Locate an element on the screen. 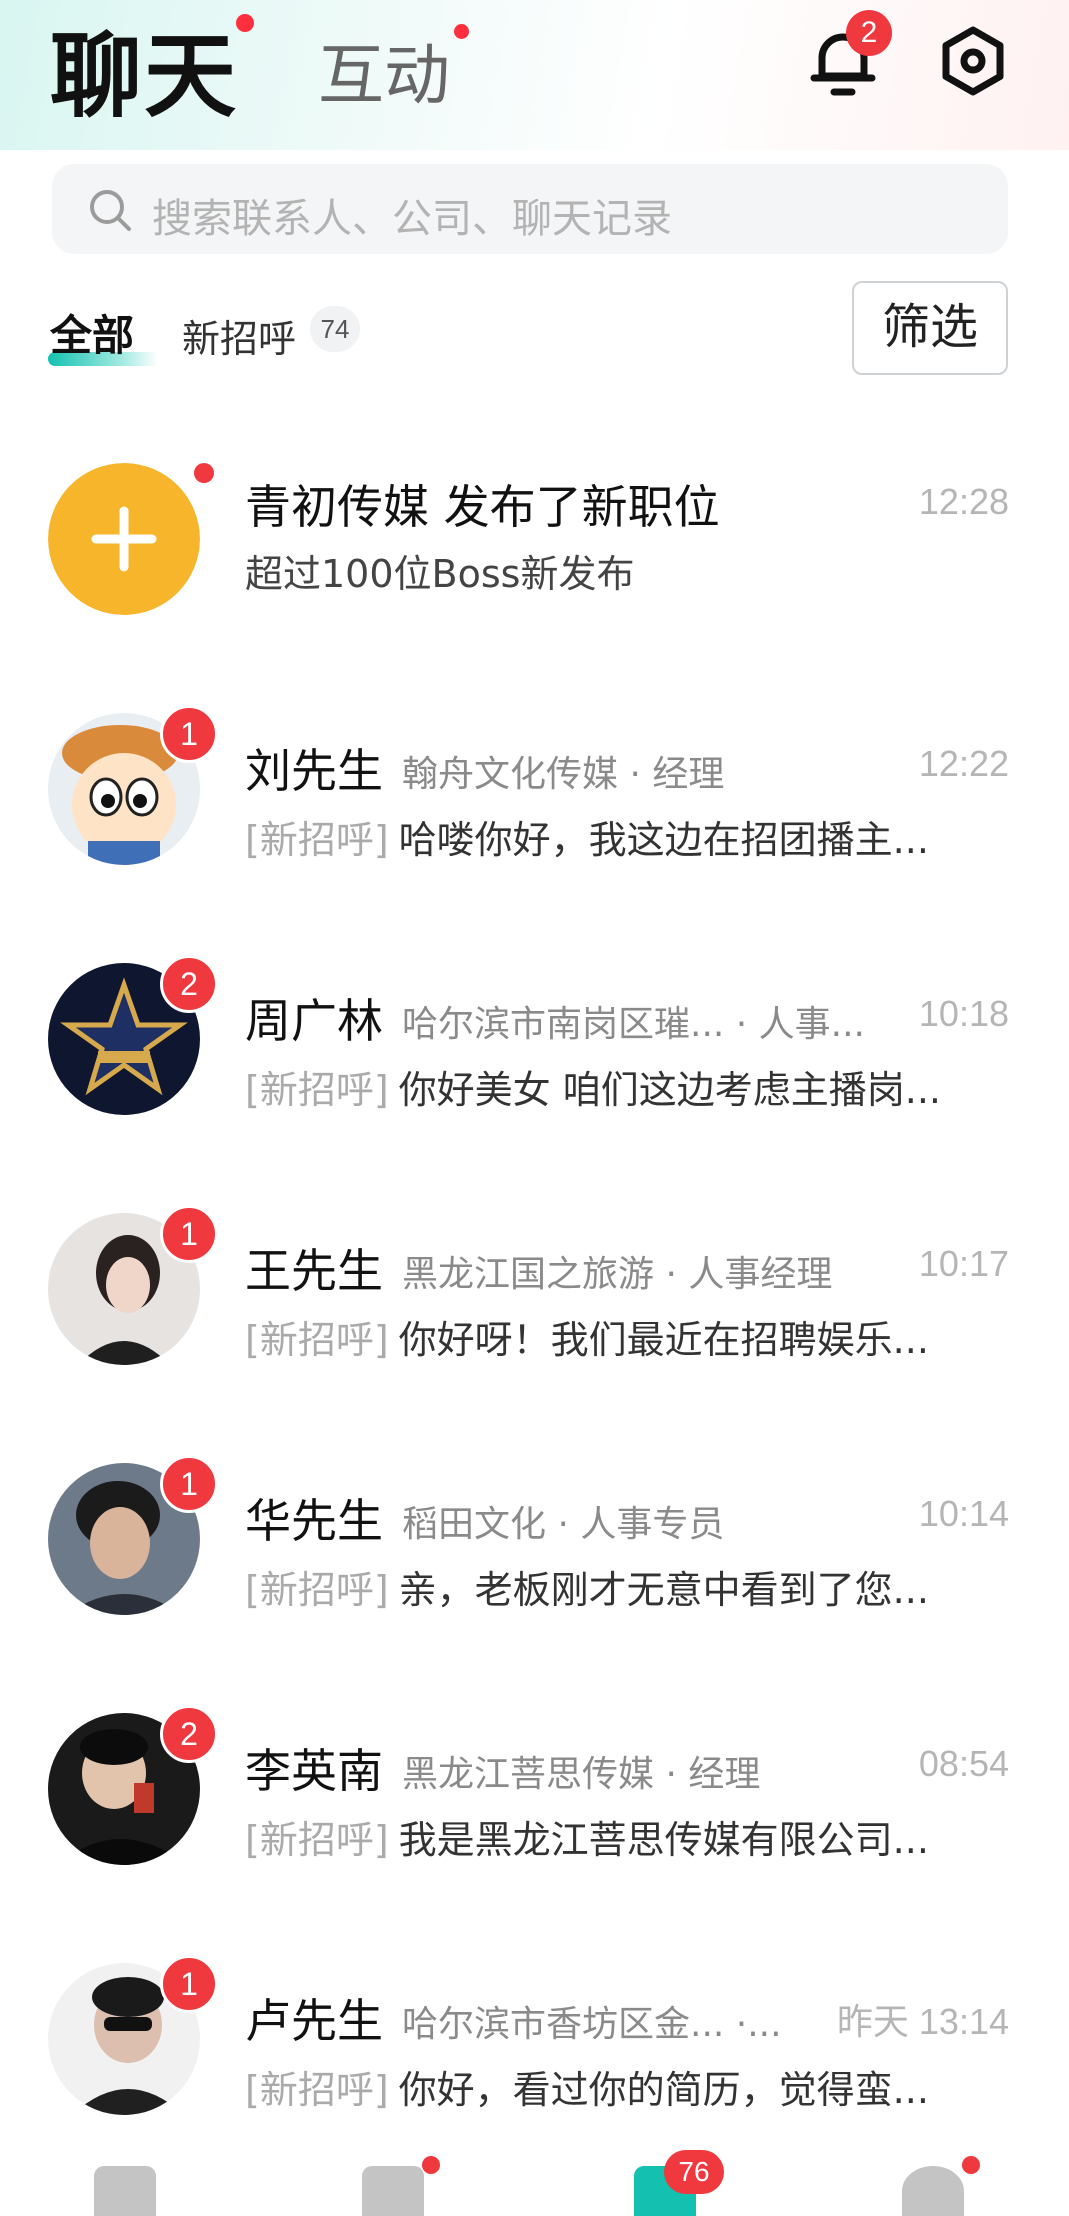 Image resolution: width=1069 pixels, height=2216 pixels. plus-icon is located at coordinates (124, 539).